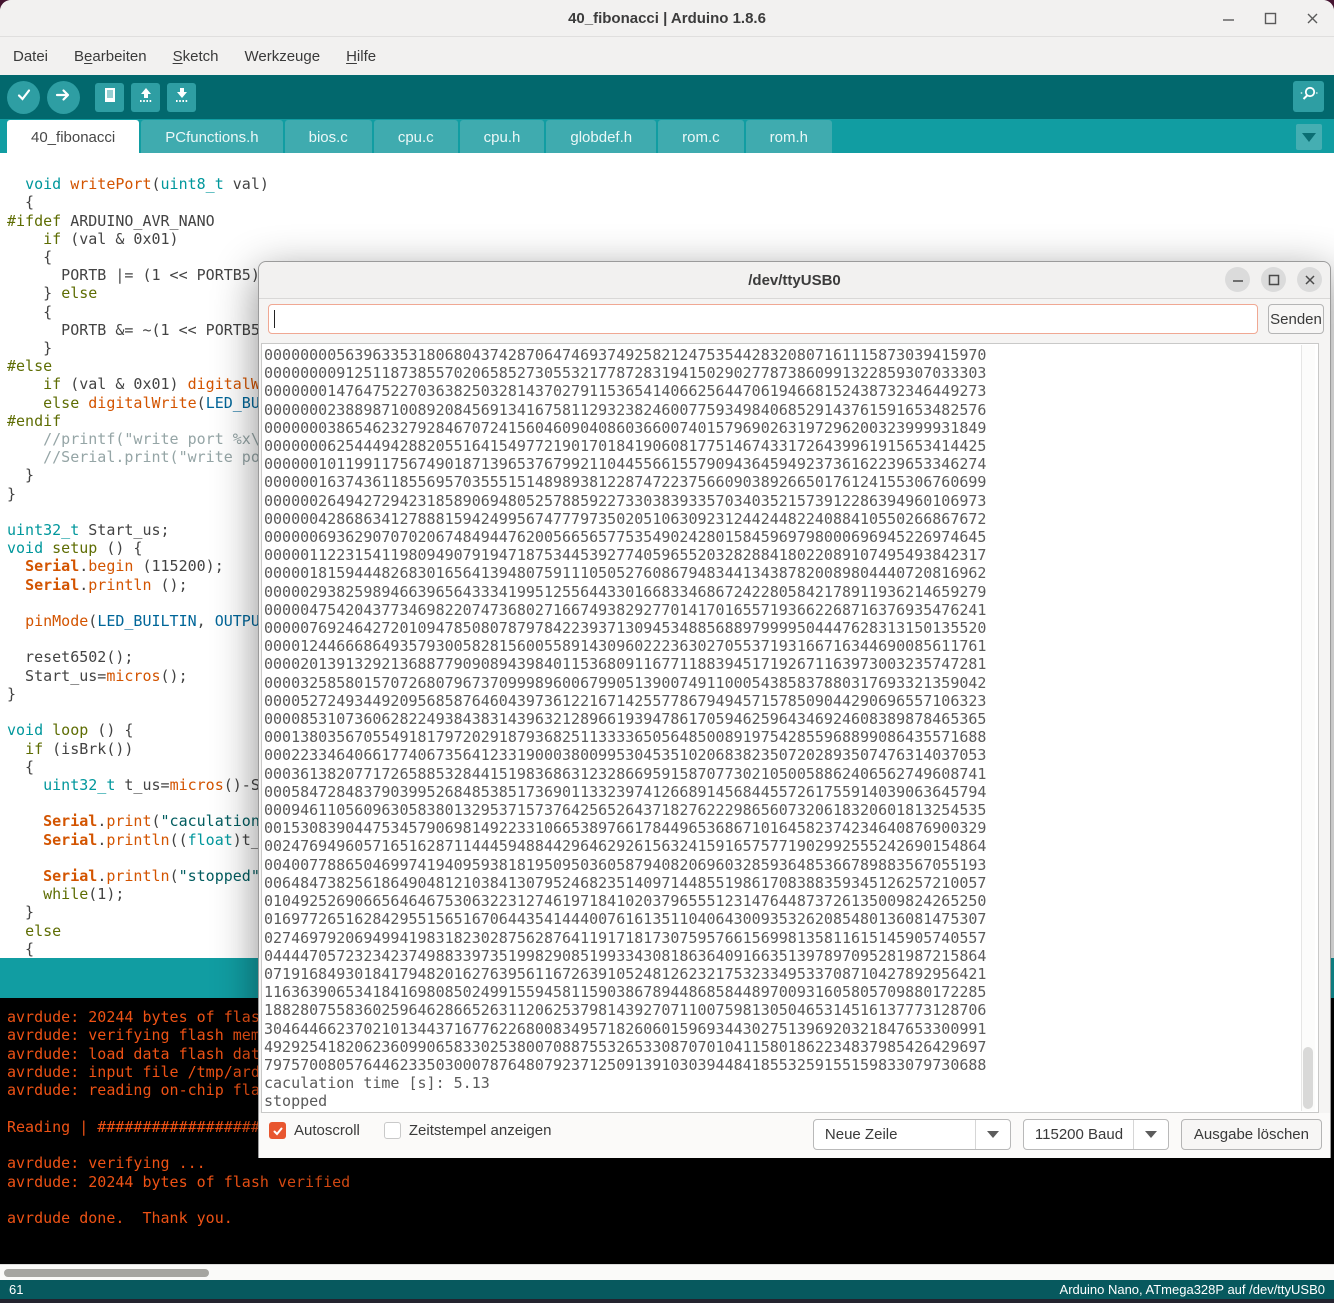 The width and height of the screenshot is (1334, 1303). I want to click on tab-rom-c: rom.c, so click(701, 137).